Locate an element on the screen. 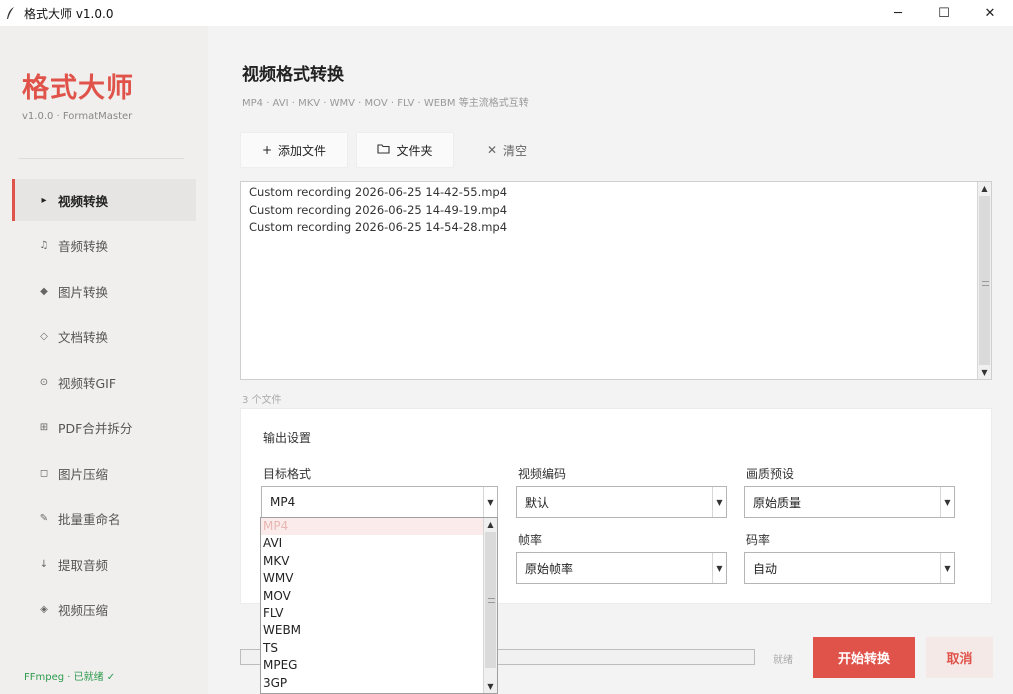 The width and height of the screenshot is (1013, 694). sidebar-item-extract-audio: ↓ 提取音频 is located at coordinates (104, 564).